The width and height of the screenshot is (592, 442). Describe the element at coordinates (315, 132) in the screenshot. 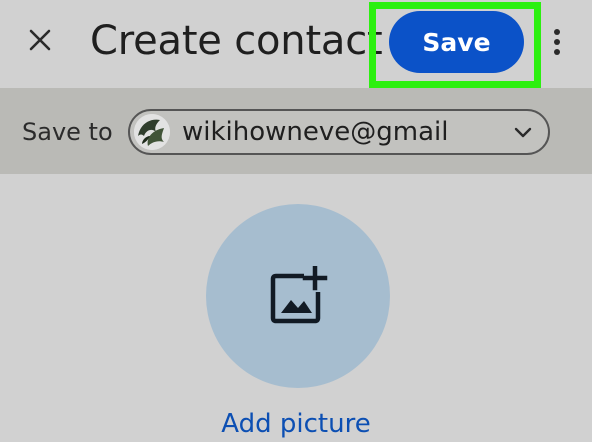

I see `account-email: wikihowneve@gmail` at that location.